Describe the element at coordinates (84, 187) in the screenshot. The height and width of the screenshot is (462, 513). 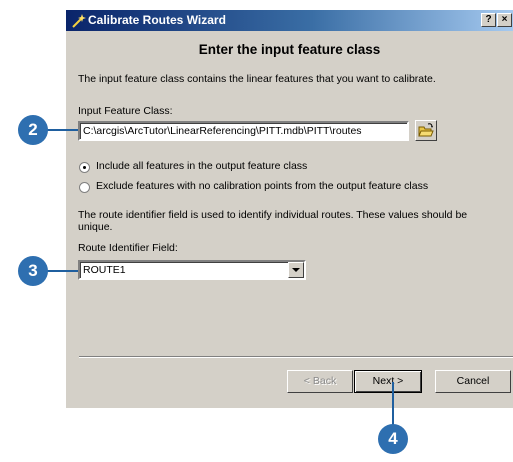
I see `exclude-features-radio` at that location.